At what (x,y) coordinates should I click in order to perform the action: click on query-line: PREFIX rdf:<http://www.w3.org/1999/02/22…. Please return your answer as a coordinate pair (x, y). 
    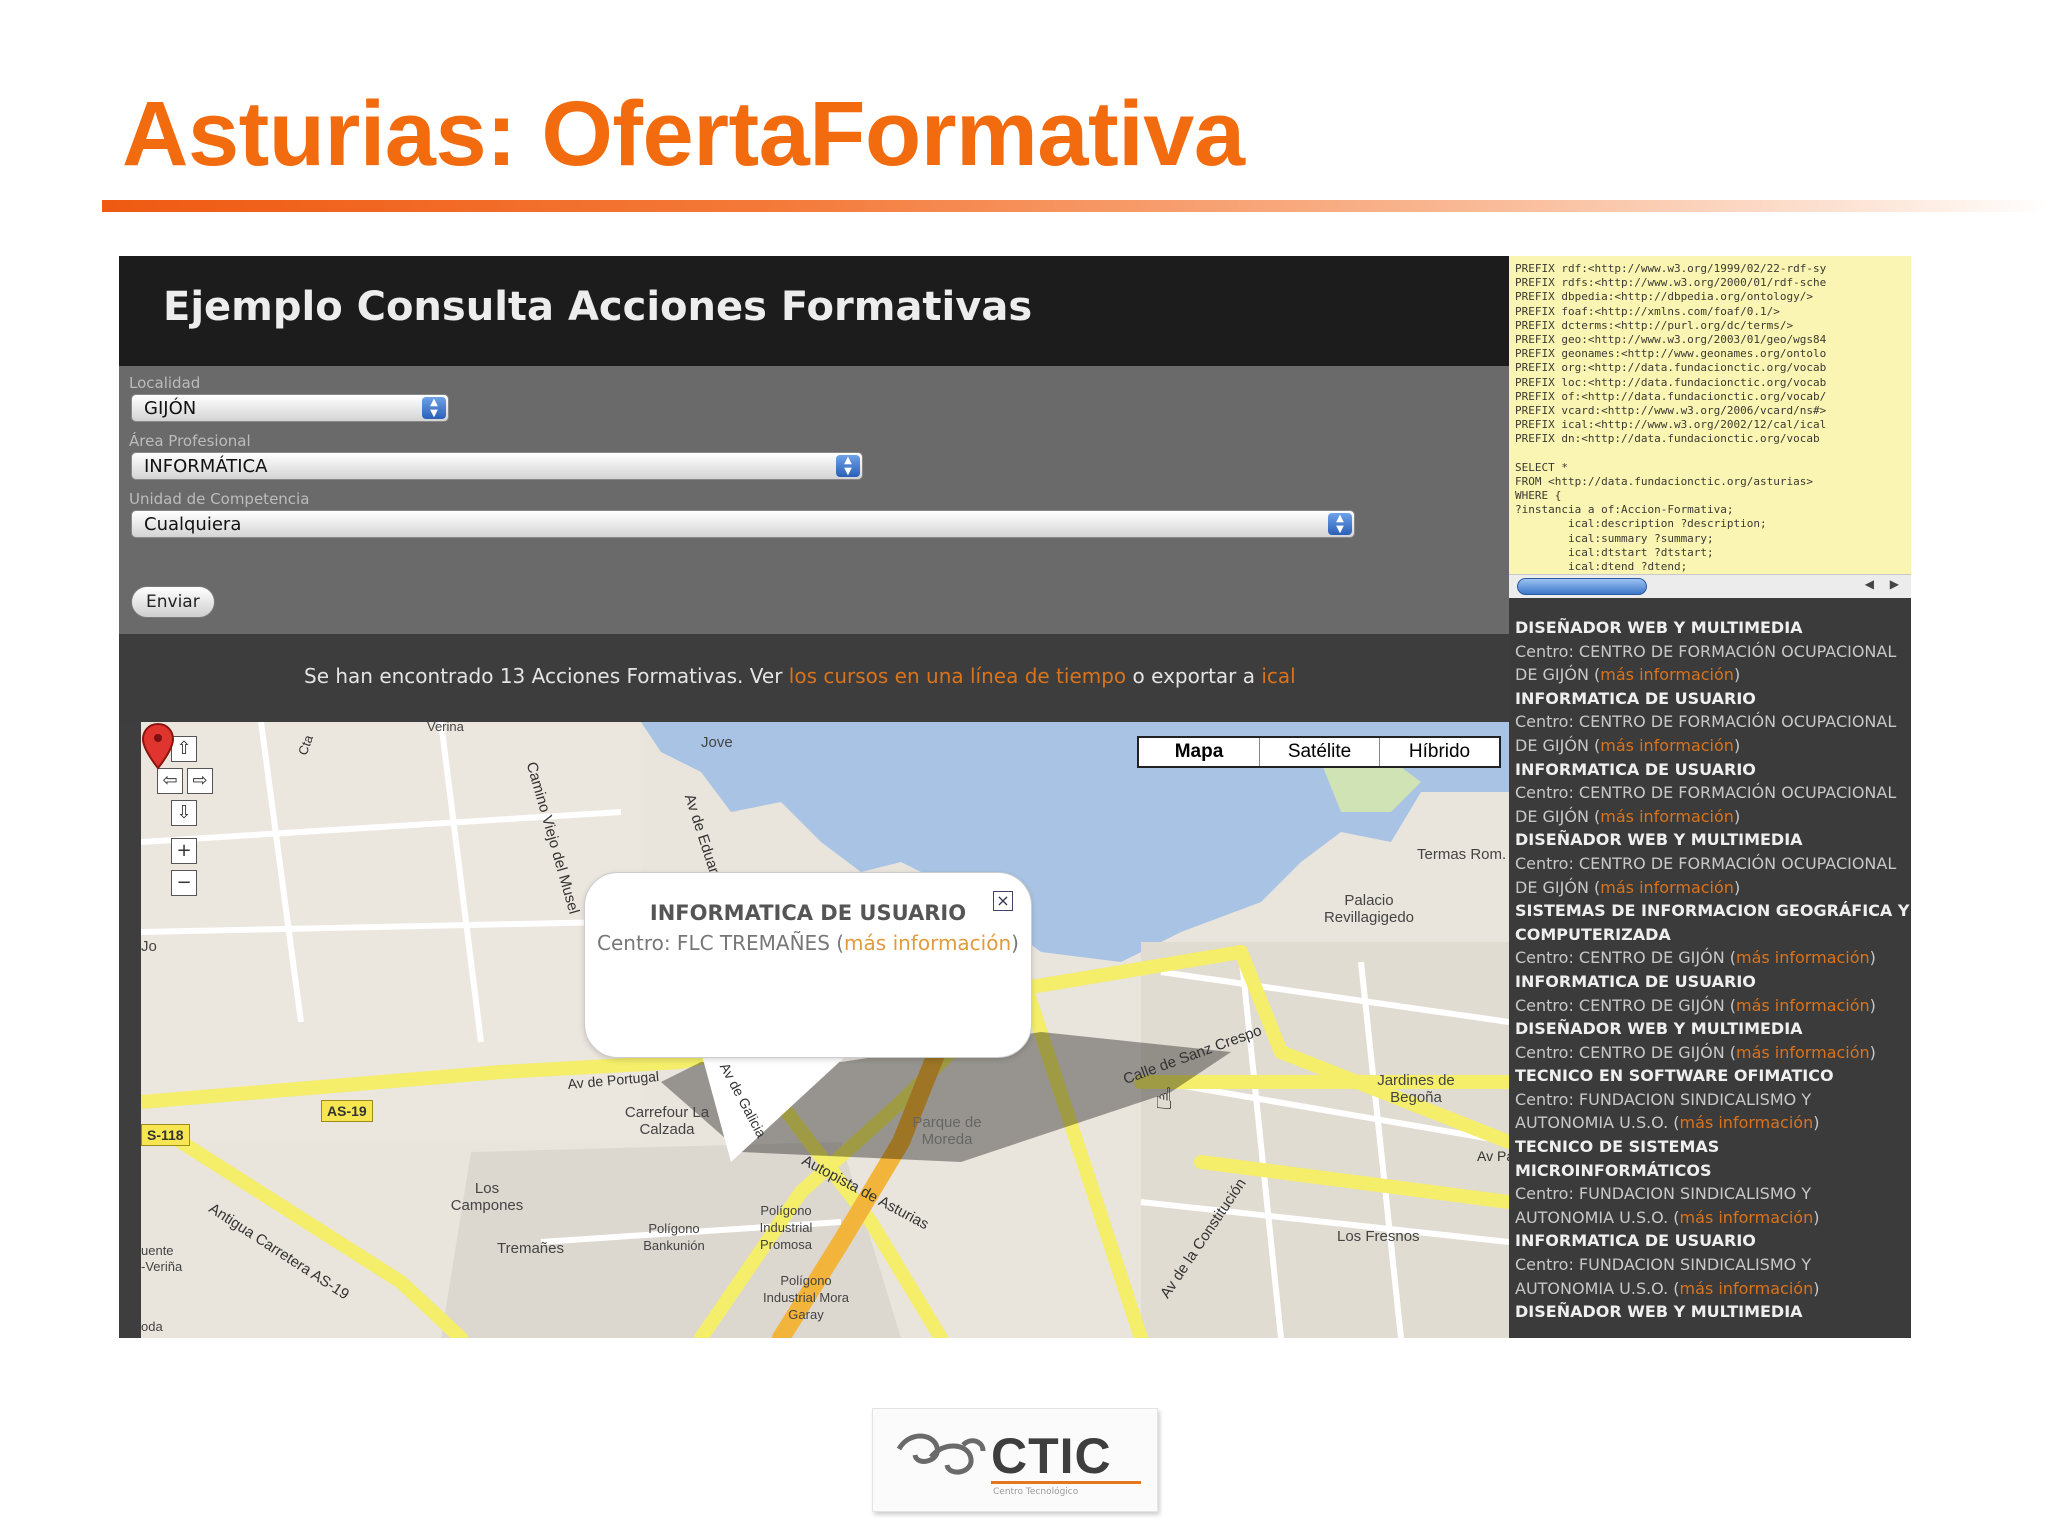
    Looking at the image, I should click on (1671, 268).